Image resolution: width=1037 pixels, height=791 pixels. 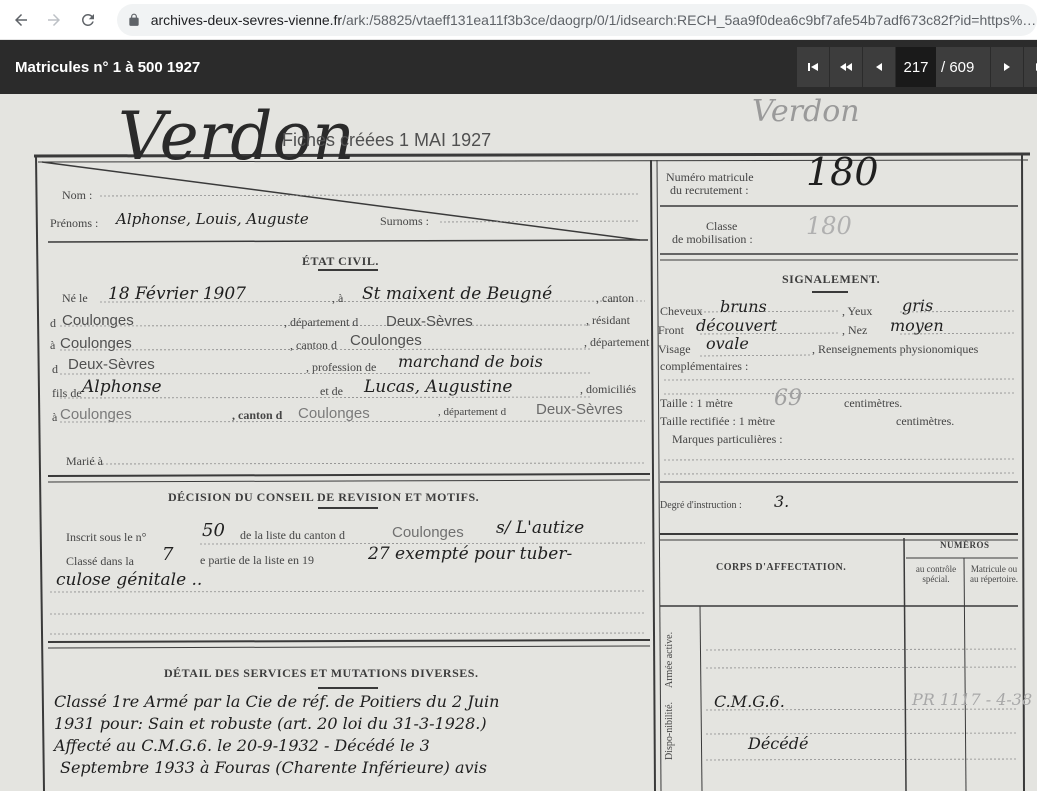 I want to click on row3-canton: Coulonges, so click(x=386, y=340).